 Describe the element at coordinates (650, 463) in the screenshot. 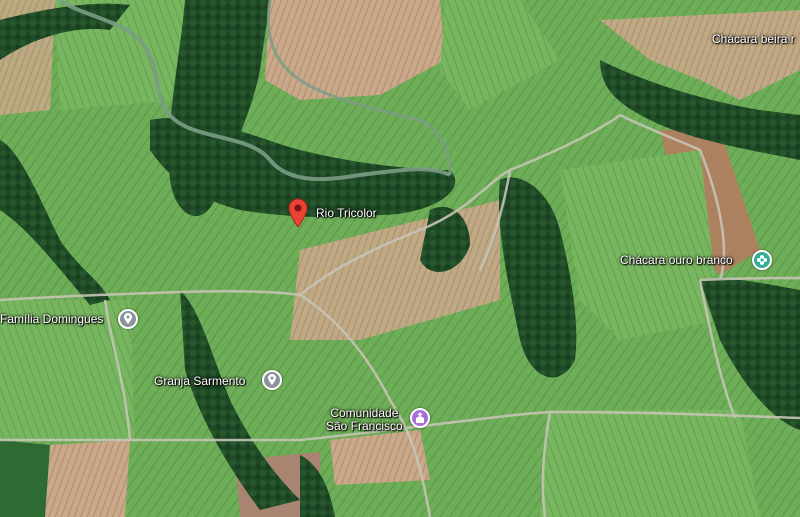

I see `field` at that location.